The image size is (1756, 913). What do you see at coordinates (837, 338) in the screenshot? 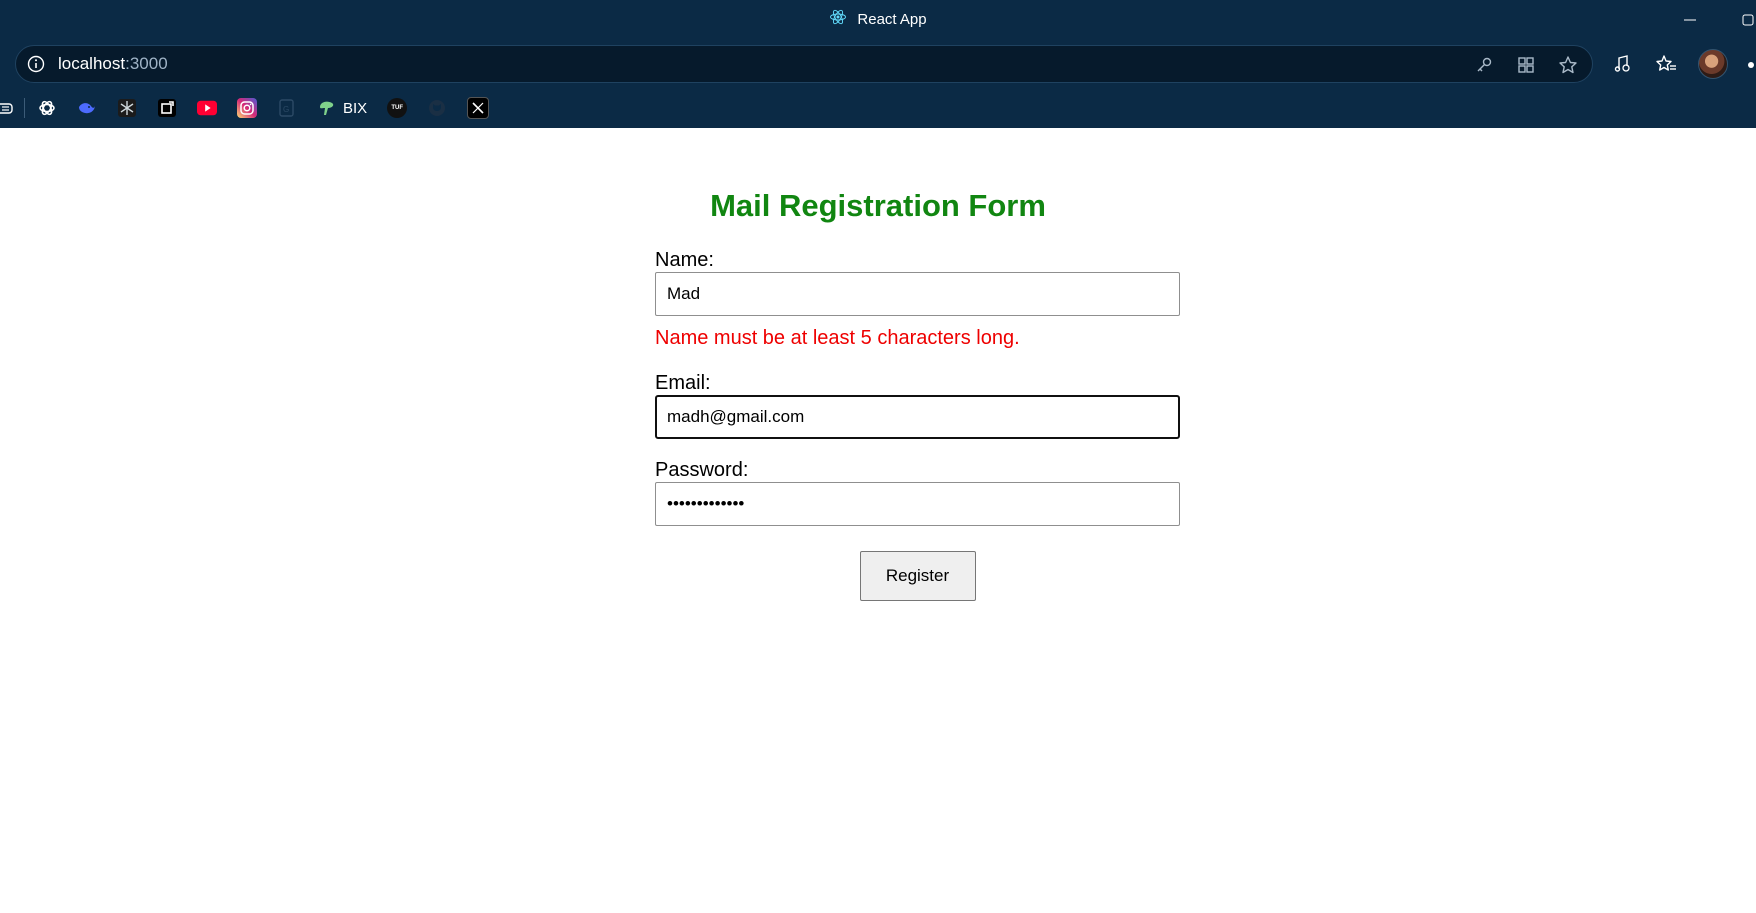
I see `name-error-message: Name must be at least 5 characters long.` at bounding box center [837, 338].